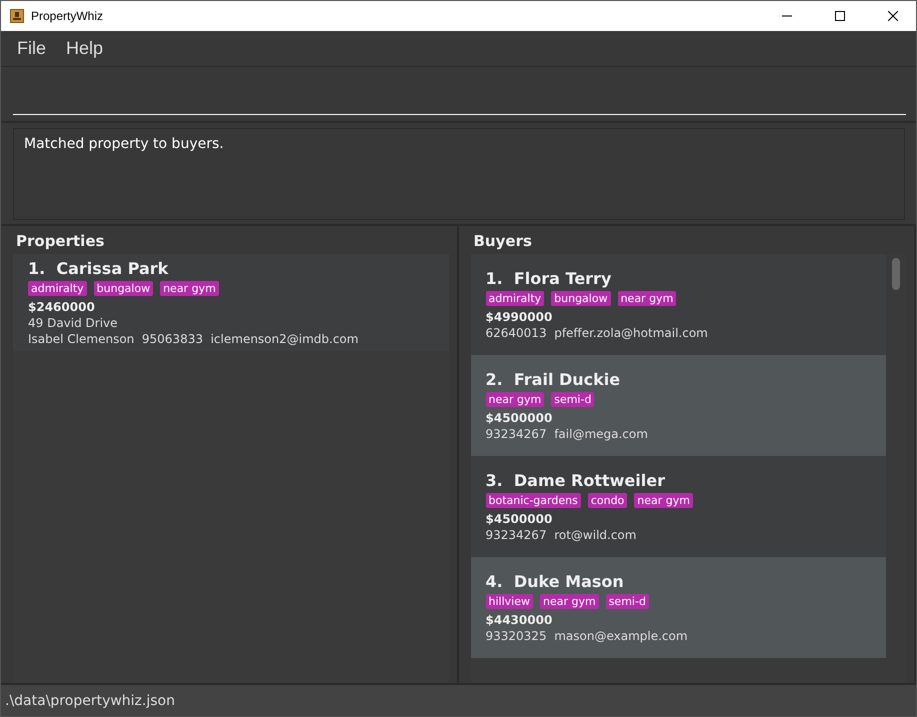  Describe the element at coordinates (678, 304) in the screenshot. I see `buyer-card: 1. Flora Terry admiralty bungalow near gym $4990000 62640013 pfeffer.zola@hotmail.com` at that location.